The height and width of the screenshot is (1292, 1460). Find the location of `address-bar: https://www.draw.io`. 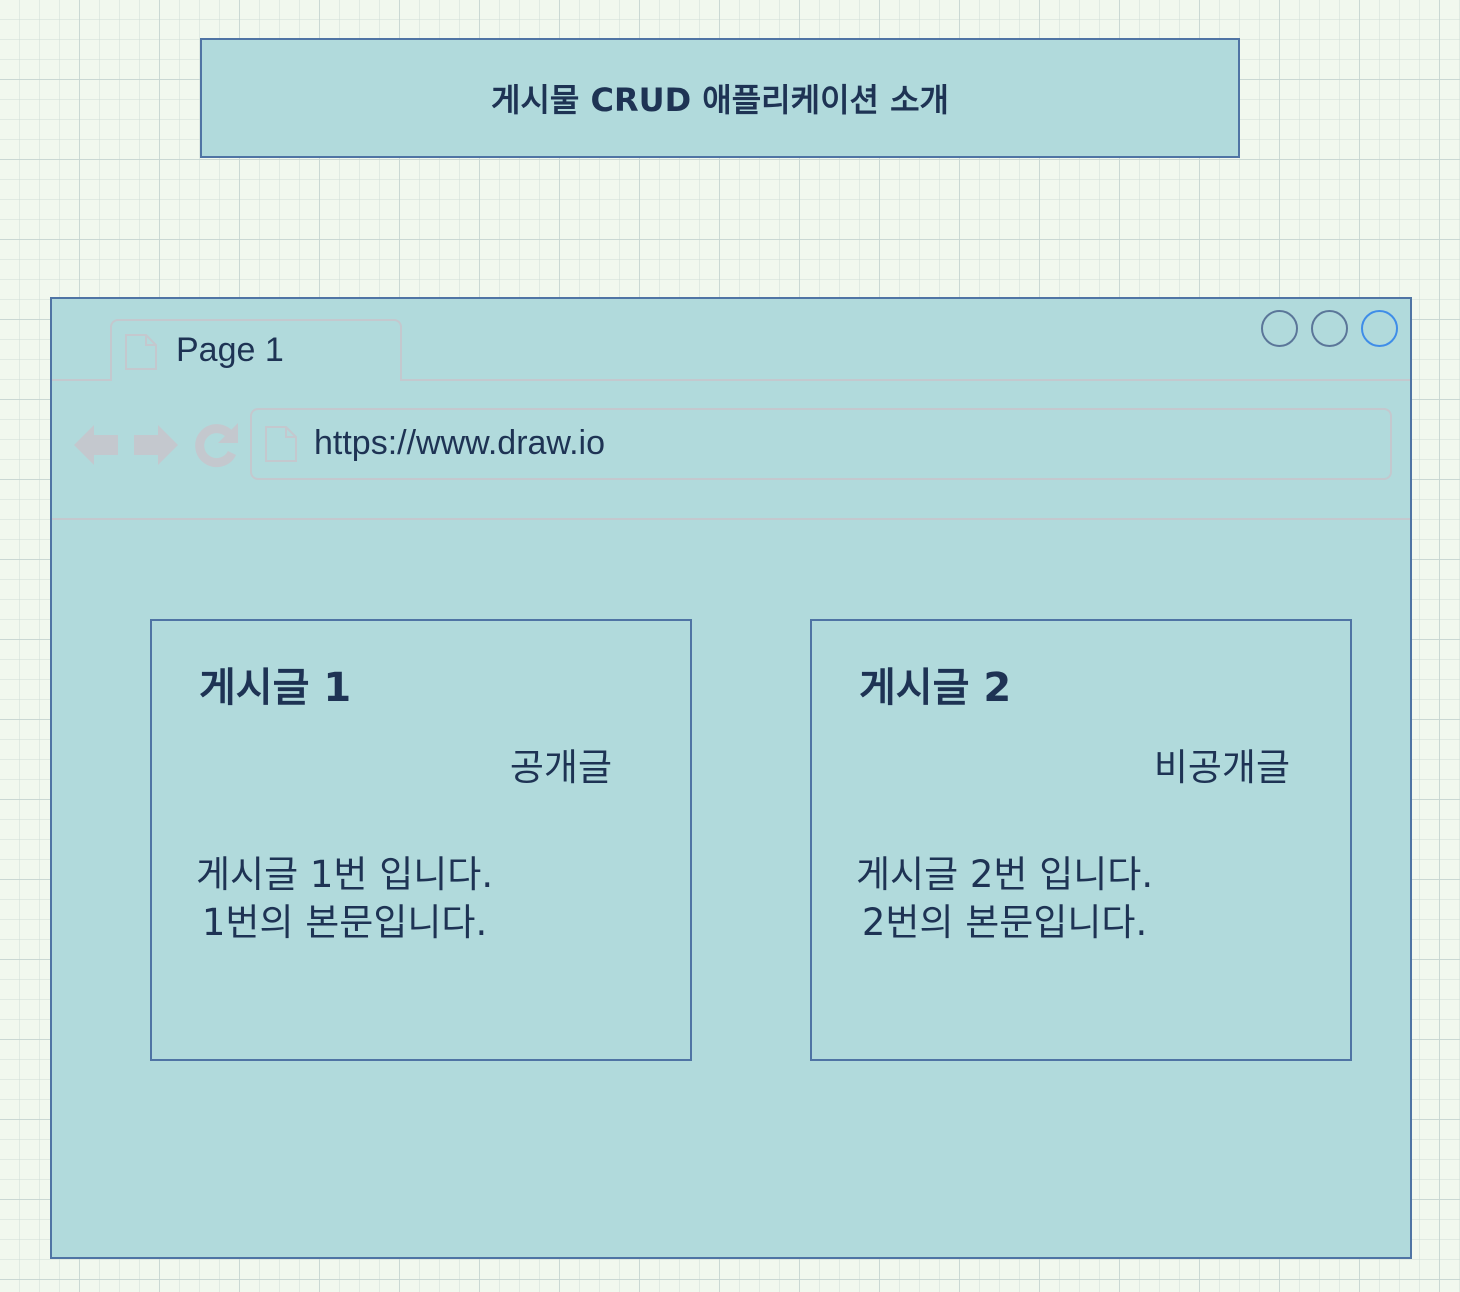

address-bar: https://www.draw.io is located at coordinates (821, 444).